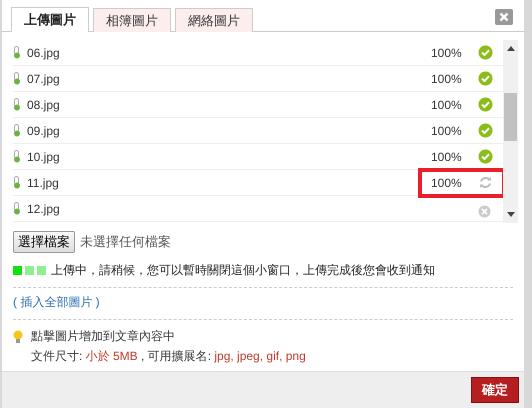 Image resolution: width=532 pixels, height=408 pixels. I want to click on tab: 上傳圖片, so click(50, 19).